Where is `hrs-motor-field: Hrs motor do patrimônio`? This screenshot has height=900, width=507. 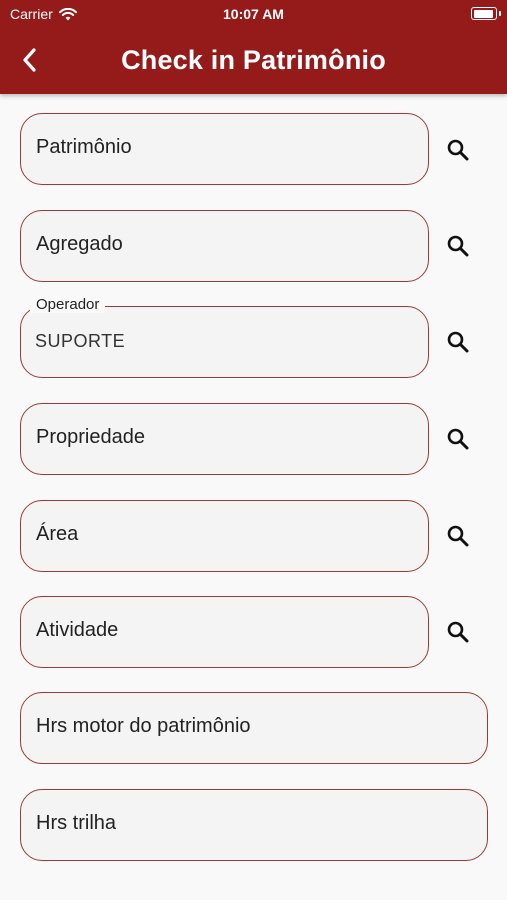
hrs-motor-field: Hrs motor do patrimônio is located at coordinates (254, 728).